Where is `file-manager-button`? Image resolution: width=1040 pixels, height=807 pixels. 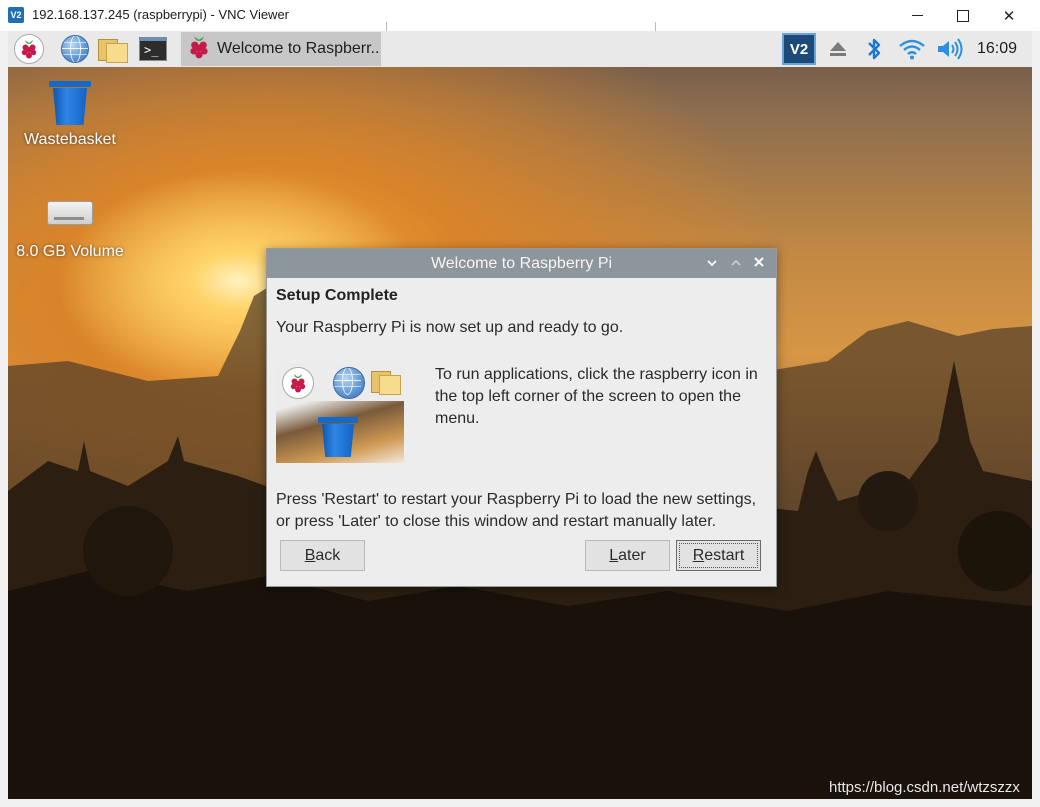 file-manager-button is located at coordinates (112, 49).